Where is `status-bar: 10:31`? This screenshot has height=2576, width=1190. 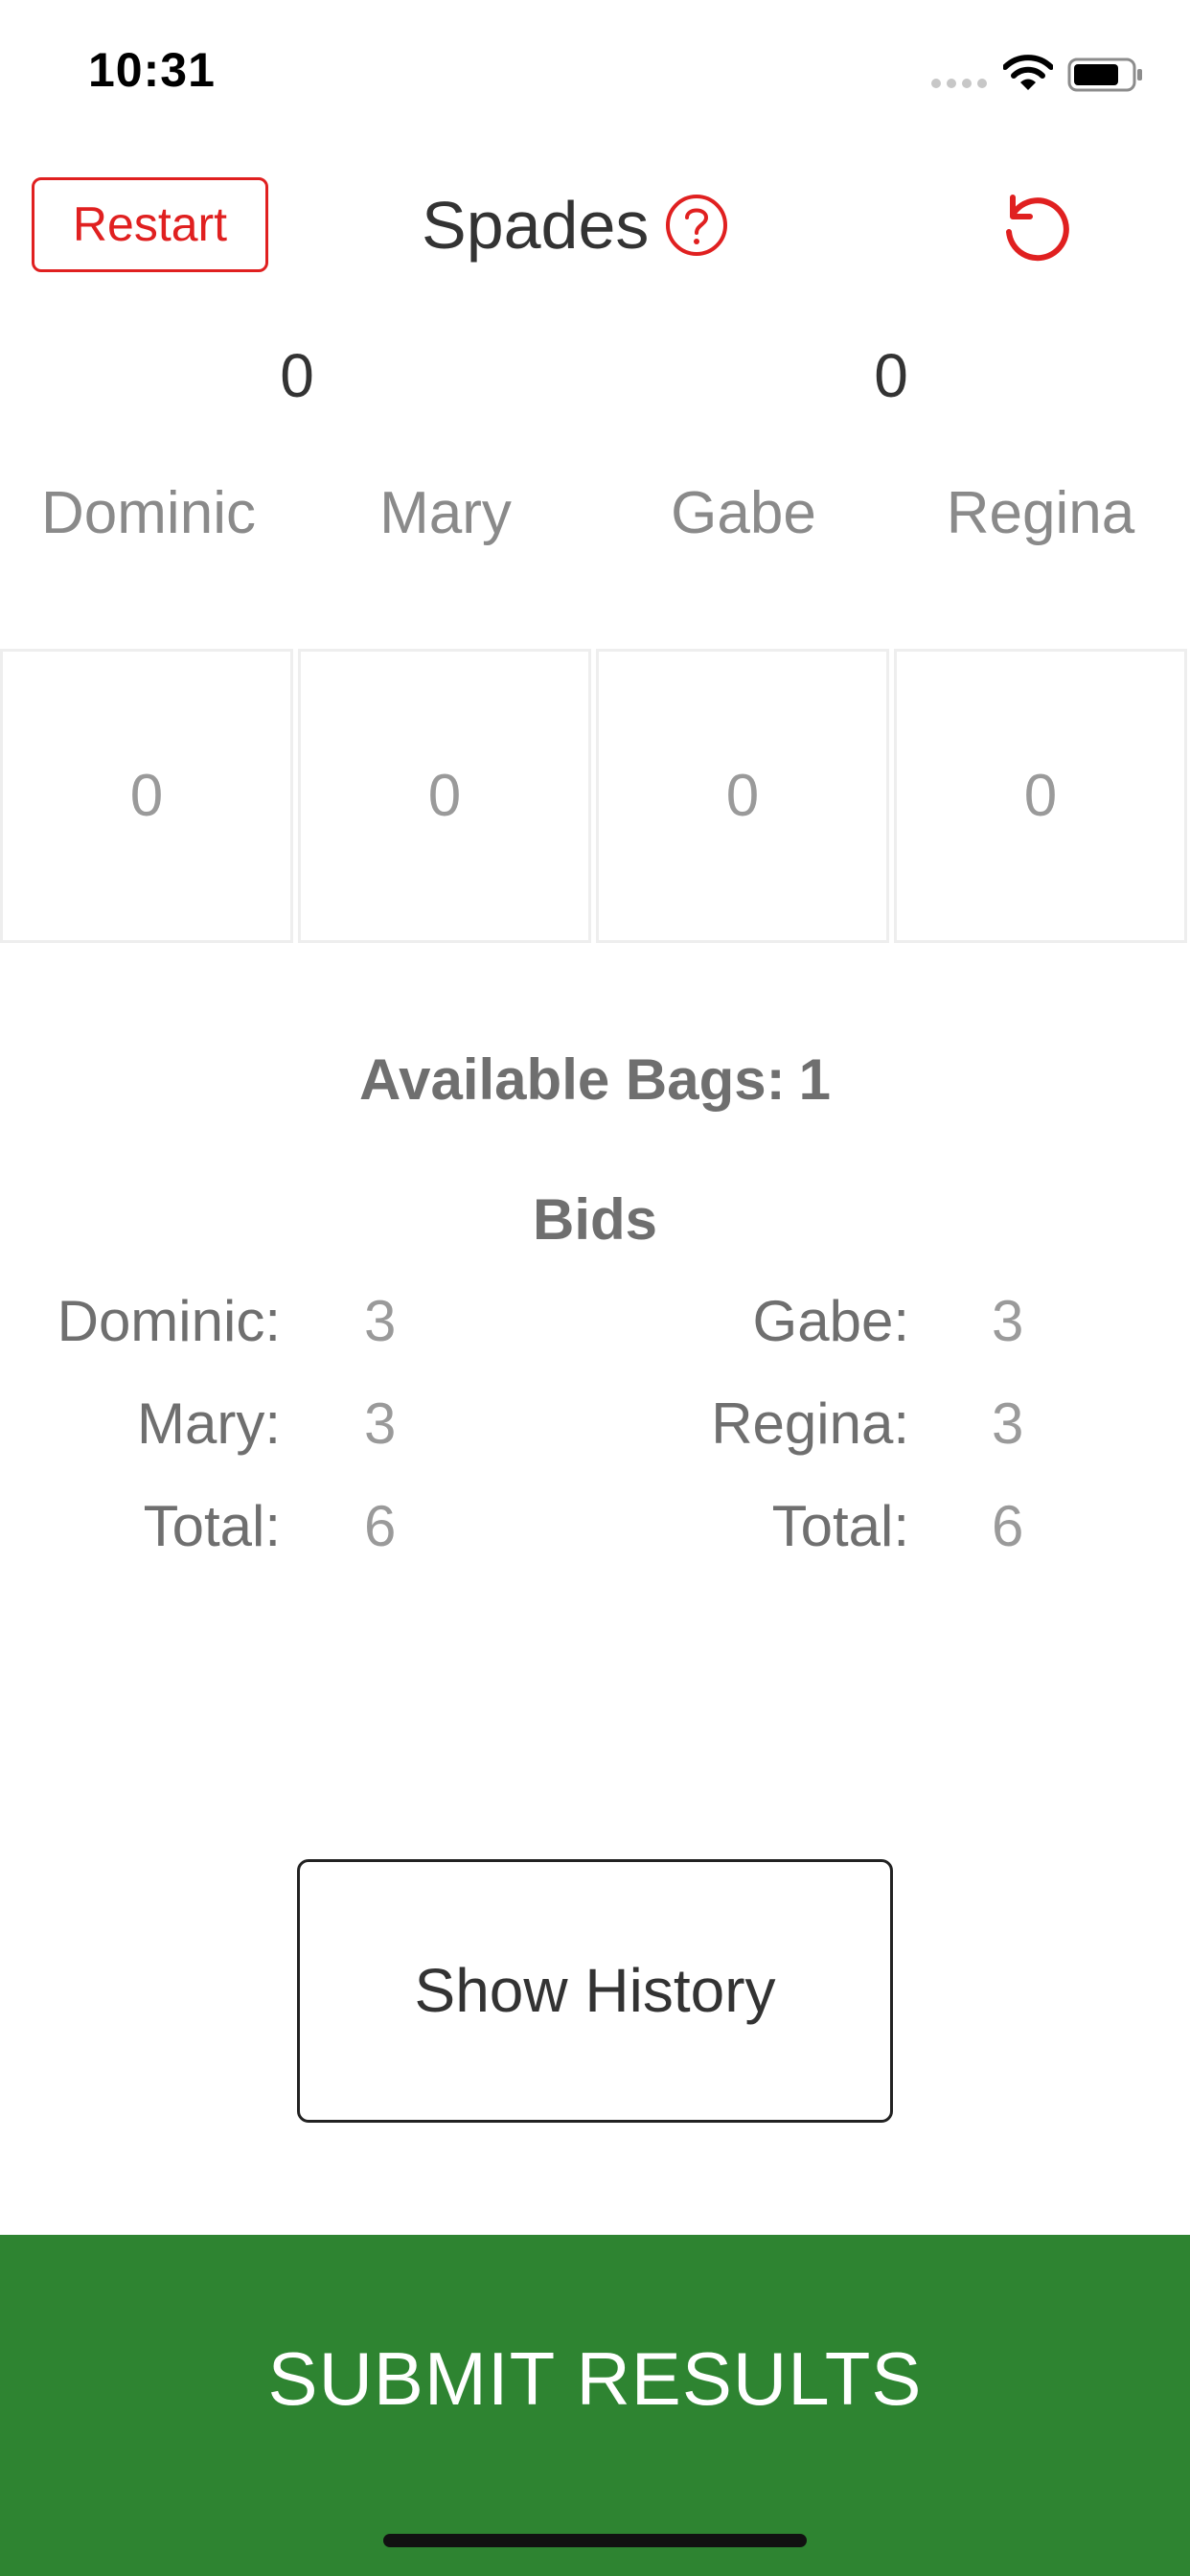
status-bar: 10:31 is located at coordinates (595, 72).